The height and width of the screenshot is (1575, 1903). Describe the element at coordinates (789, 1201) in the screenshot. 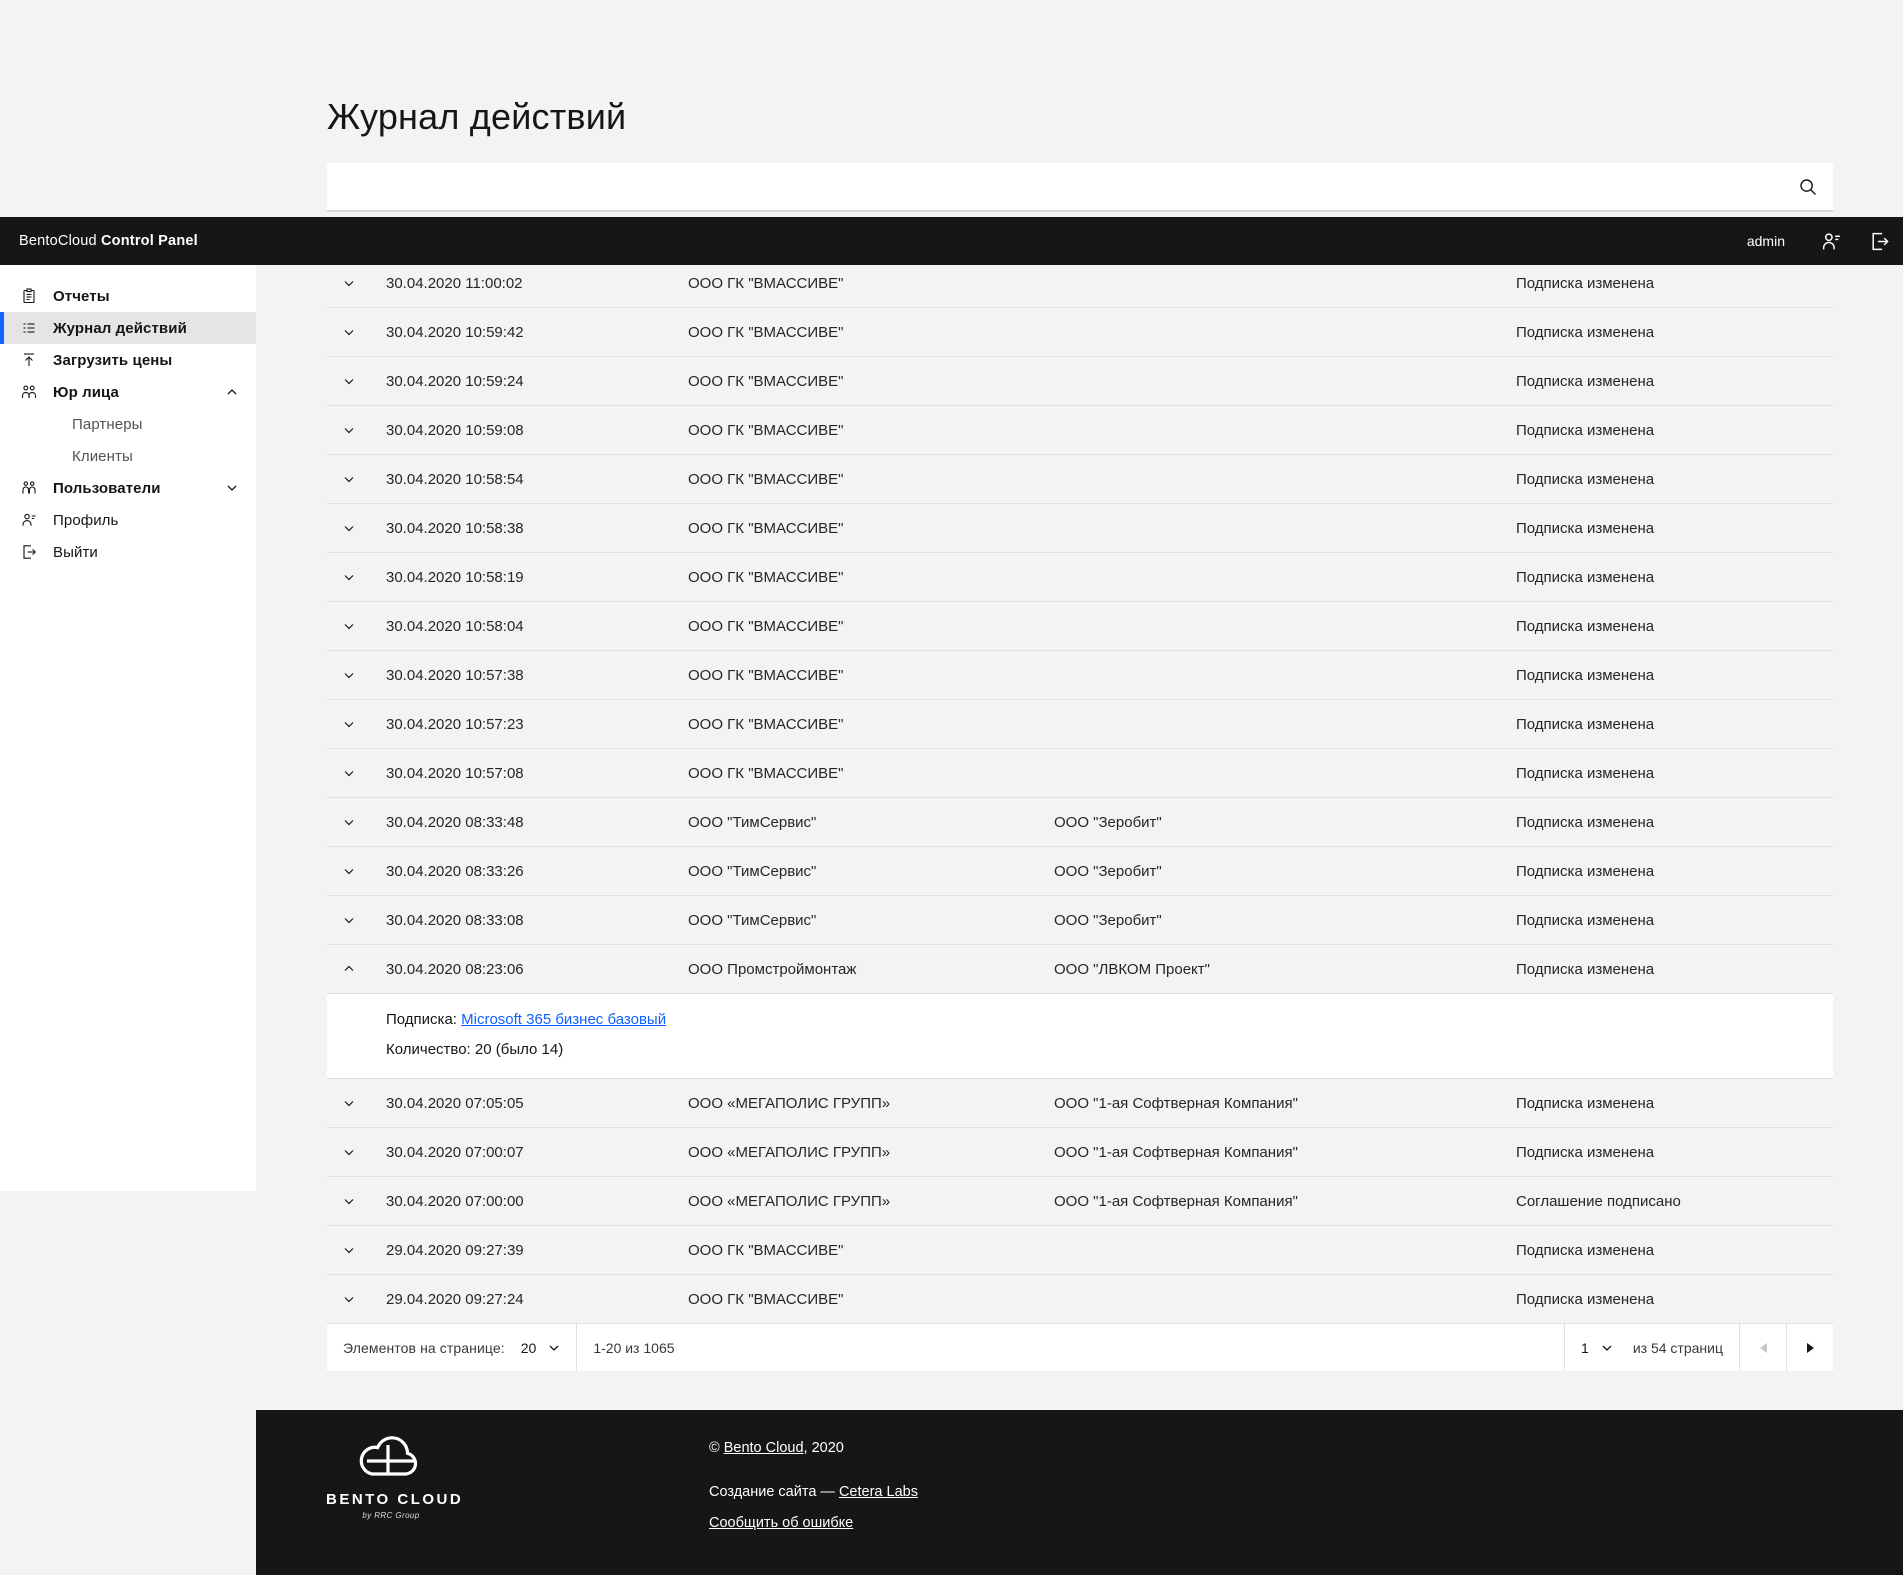

I see `row-party1: ООО «МЕГАПОЛИС ГРУПП»` at that location.